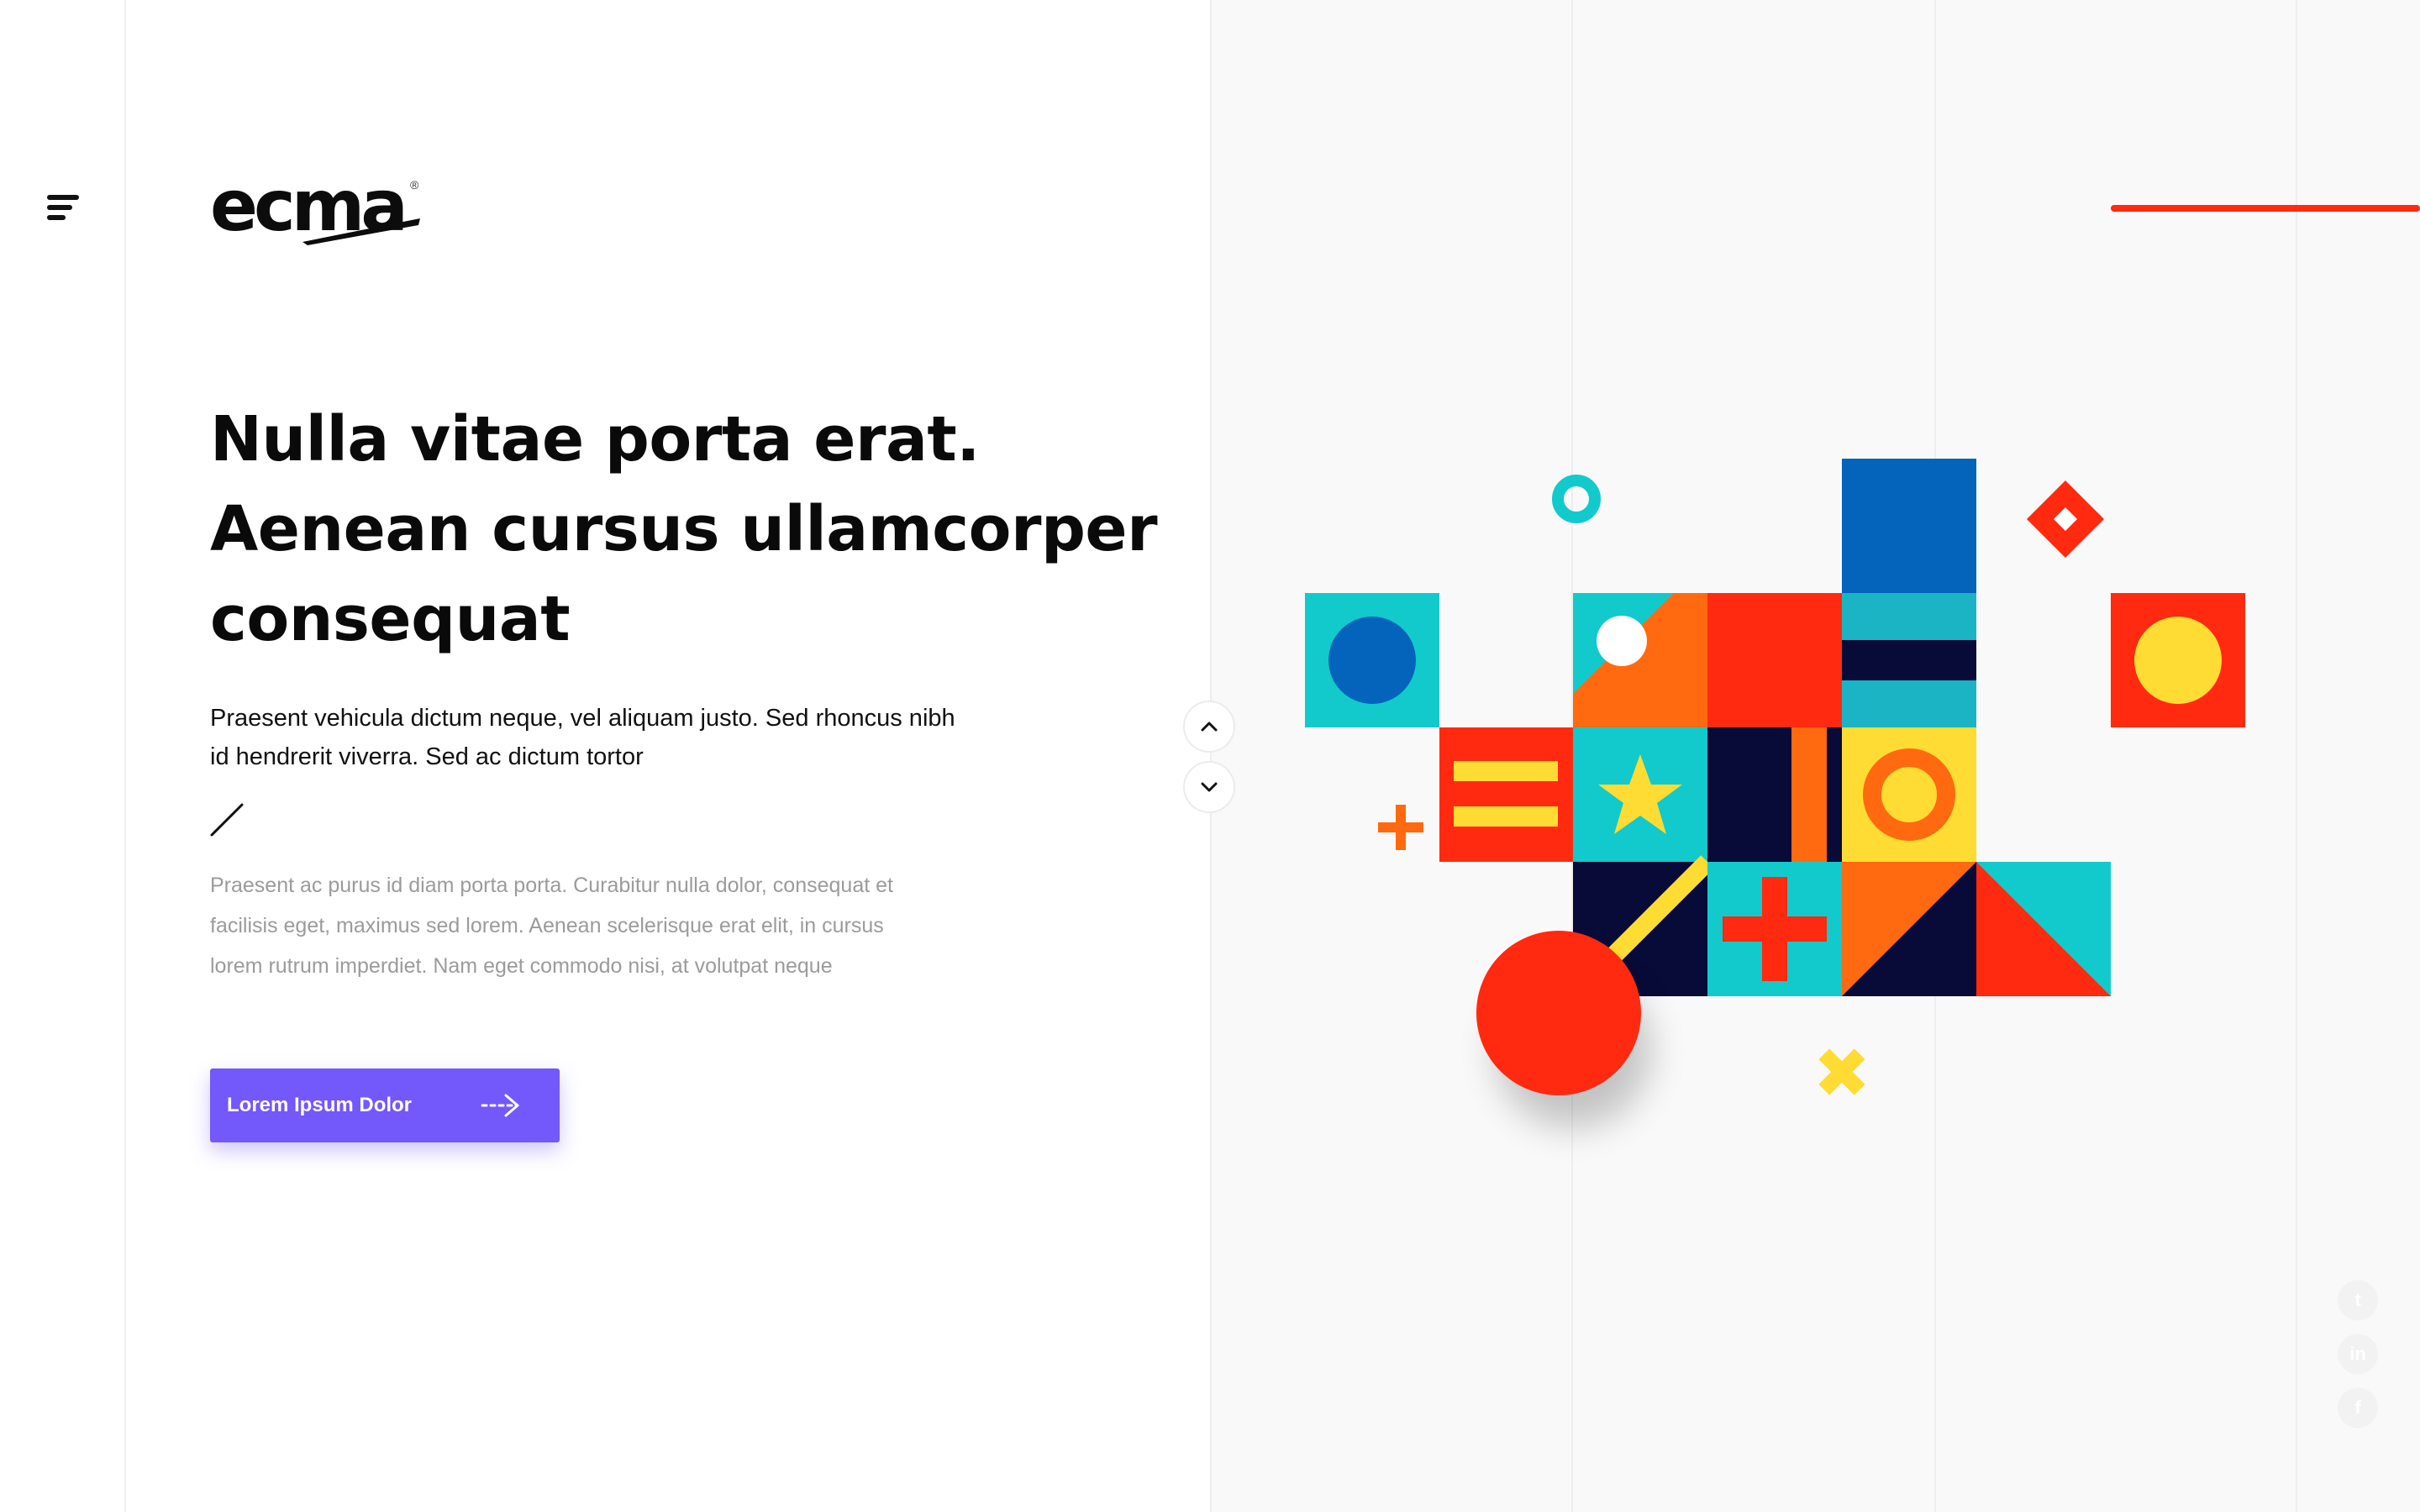 The image size is (2420, 1512). Describe the element at coordinates (500, 1105) in the screenshot. I see `arrow-right-icon` at that location.